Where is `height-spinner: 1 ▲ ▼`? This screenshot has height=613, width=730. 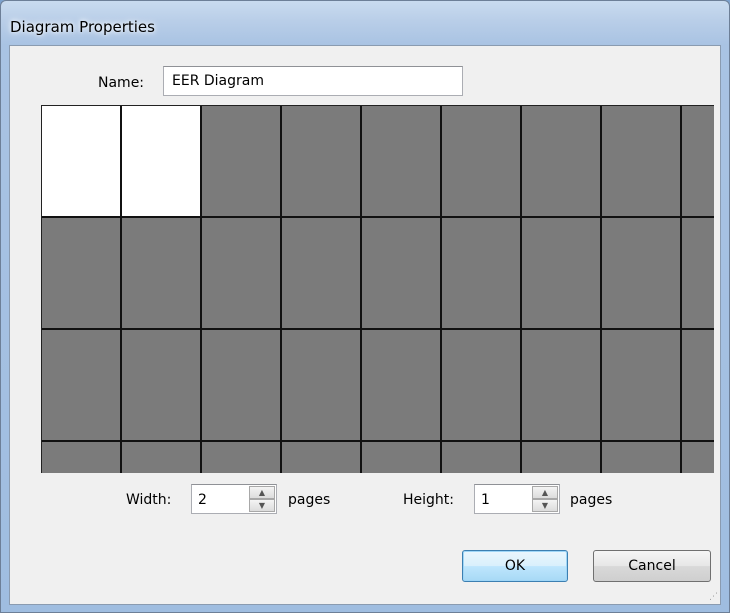 height-spinner: 1 ▲ ▼ is located at coordinates (517, 499).